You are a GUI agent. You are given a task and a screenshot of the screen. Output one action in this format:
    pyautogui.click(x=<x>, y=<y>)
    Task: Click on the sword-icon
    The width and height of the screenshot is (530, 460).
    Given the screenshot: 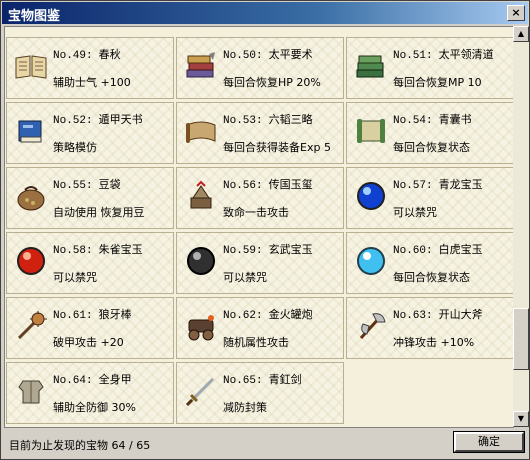 What is the action you would take?
    pyautogui.click(x=201, y=391)
    